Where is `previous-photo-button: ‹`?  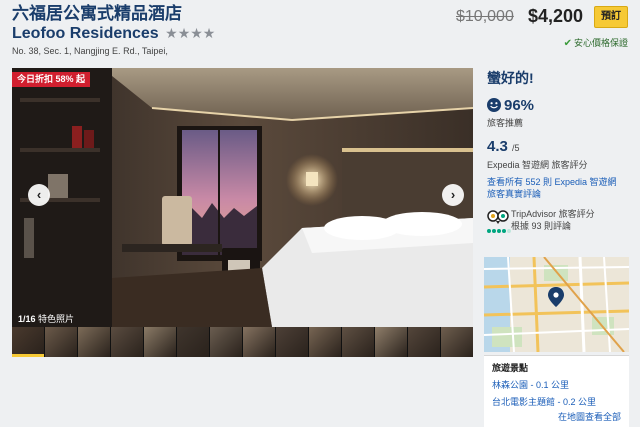
previous-photo-button: ‹ is located at coordinates (39, 195).